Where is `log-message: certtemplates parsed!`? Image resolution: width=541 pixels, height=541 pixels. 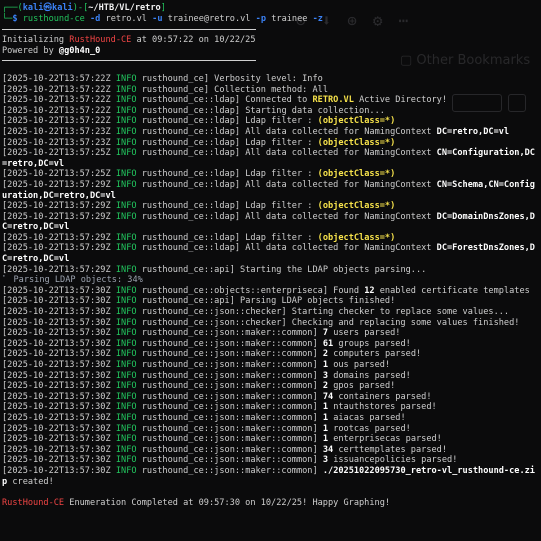 log-message: certtemplates parsed! is located at coordinates (390, 449).